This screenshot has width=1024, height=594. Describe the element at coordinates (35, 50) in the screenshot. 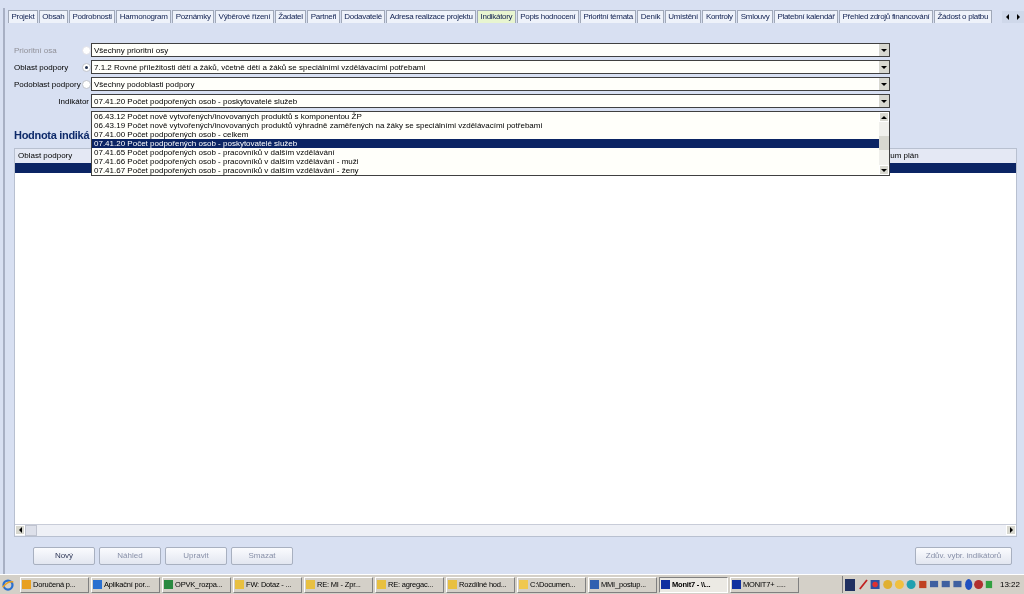

I see `field-label: Prioritní osa` at that location.